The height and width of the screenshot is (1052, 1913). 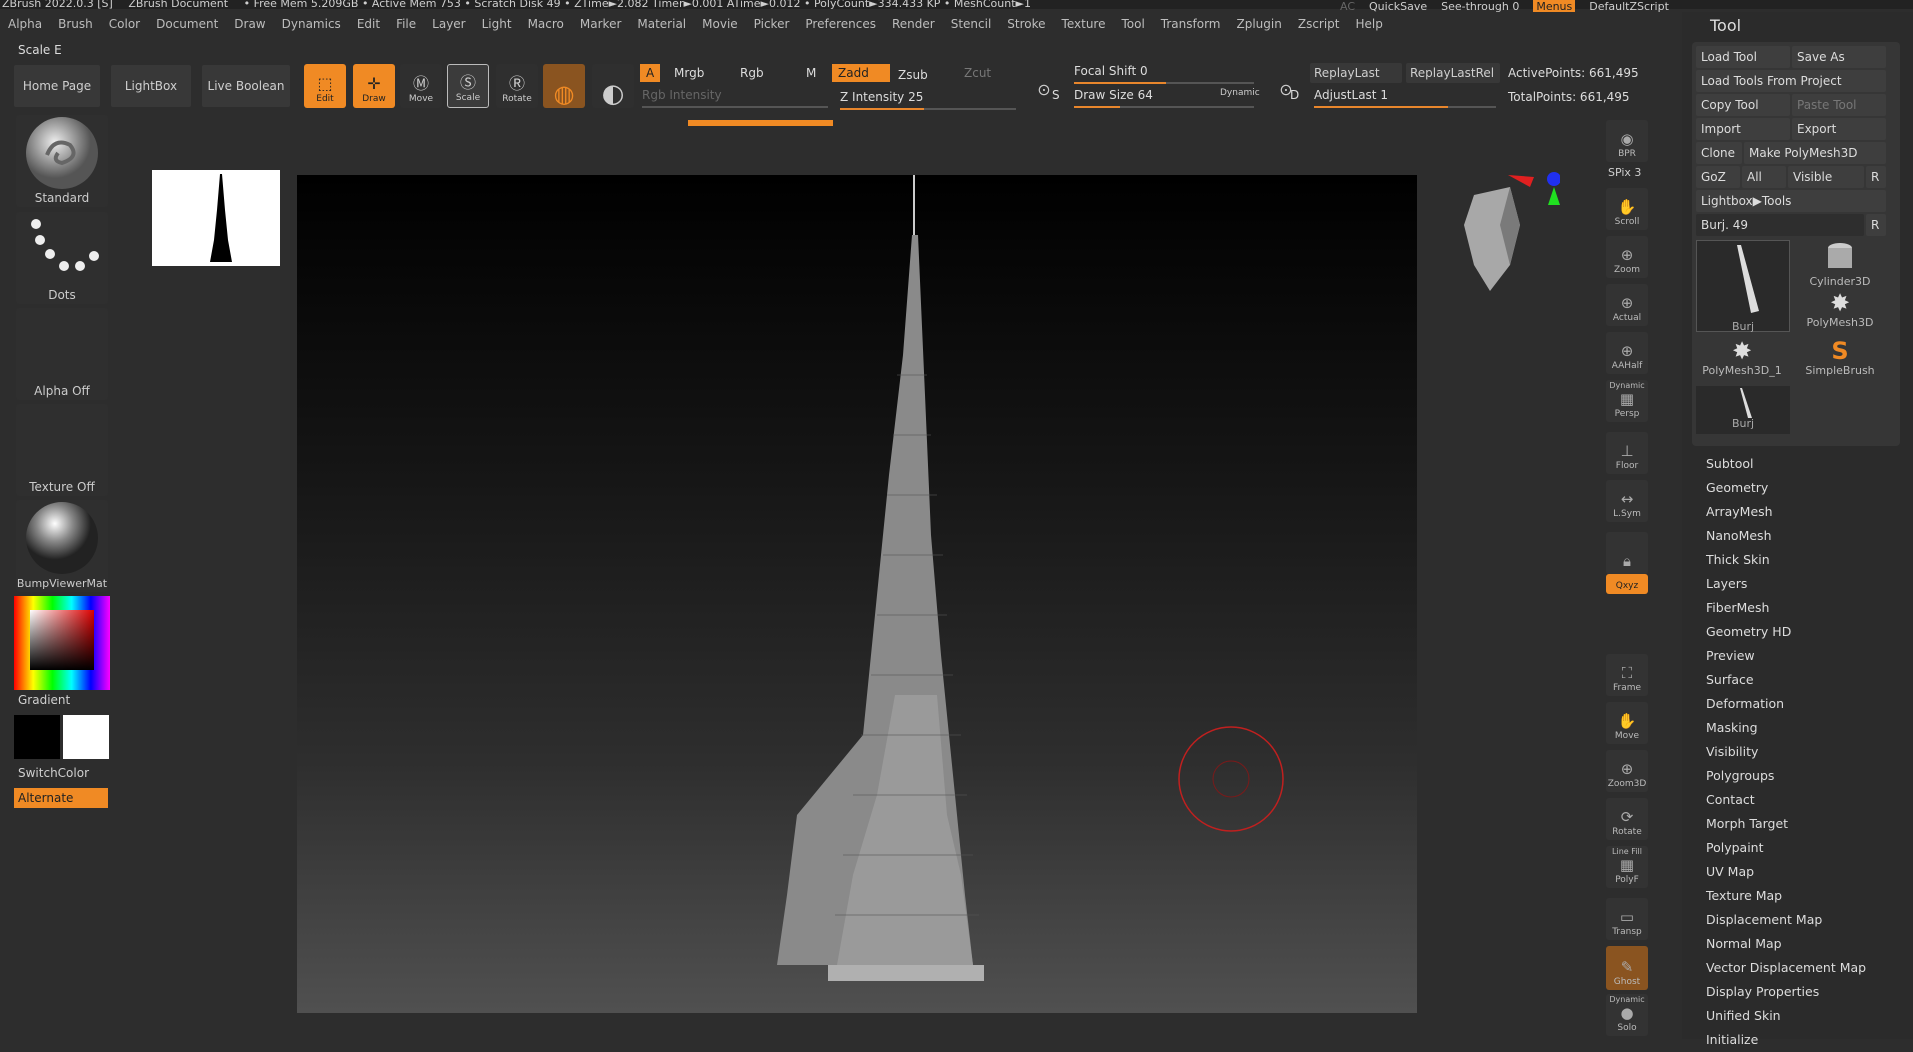 I want to click on stroke-dots-button: Dots, so click(x=62, y=258).